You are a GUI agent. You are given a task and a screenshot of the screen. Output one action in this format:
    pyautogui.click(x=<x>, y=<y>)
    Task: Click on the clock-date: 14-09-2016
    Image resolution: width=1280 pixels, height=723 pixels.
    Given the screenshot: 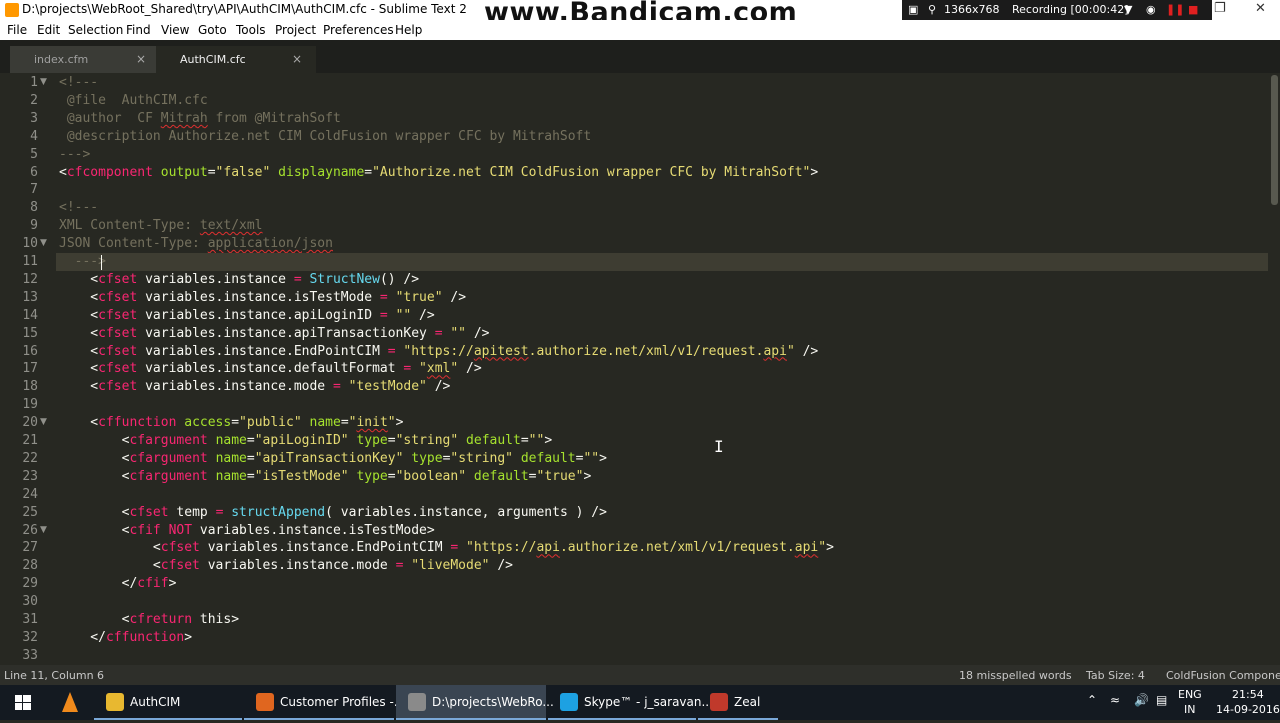 What is the action you would take?
    pyautogui.click(x=1248, y=709)
    